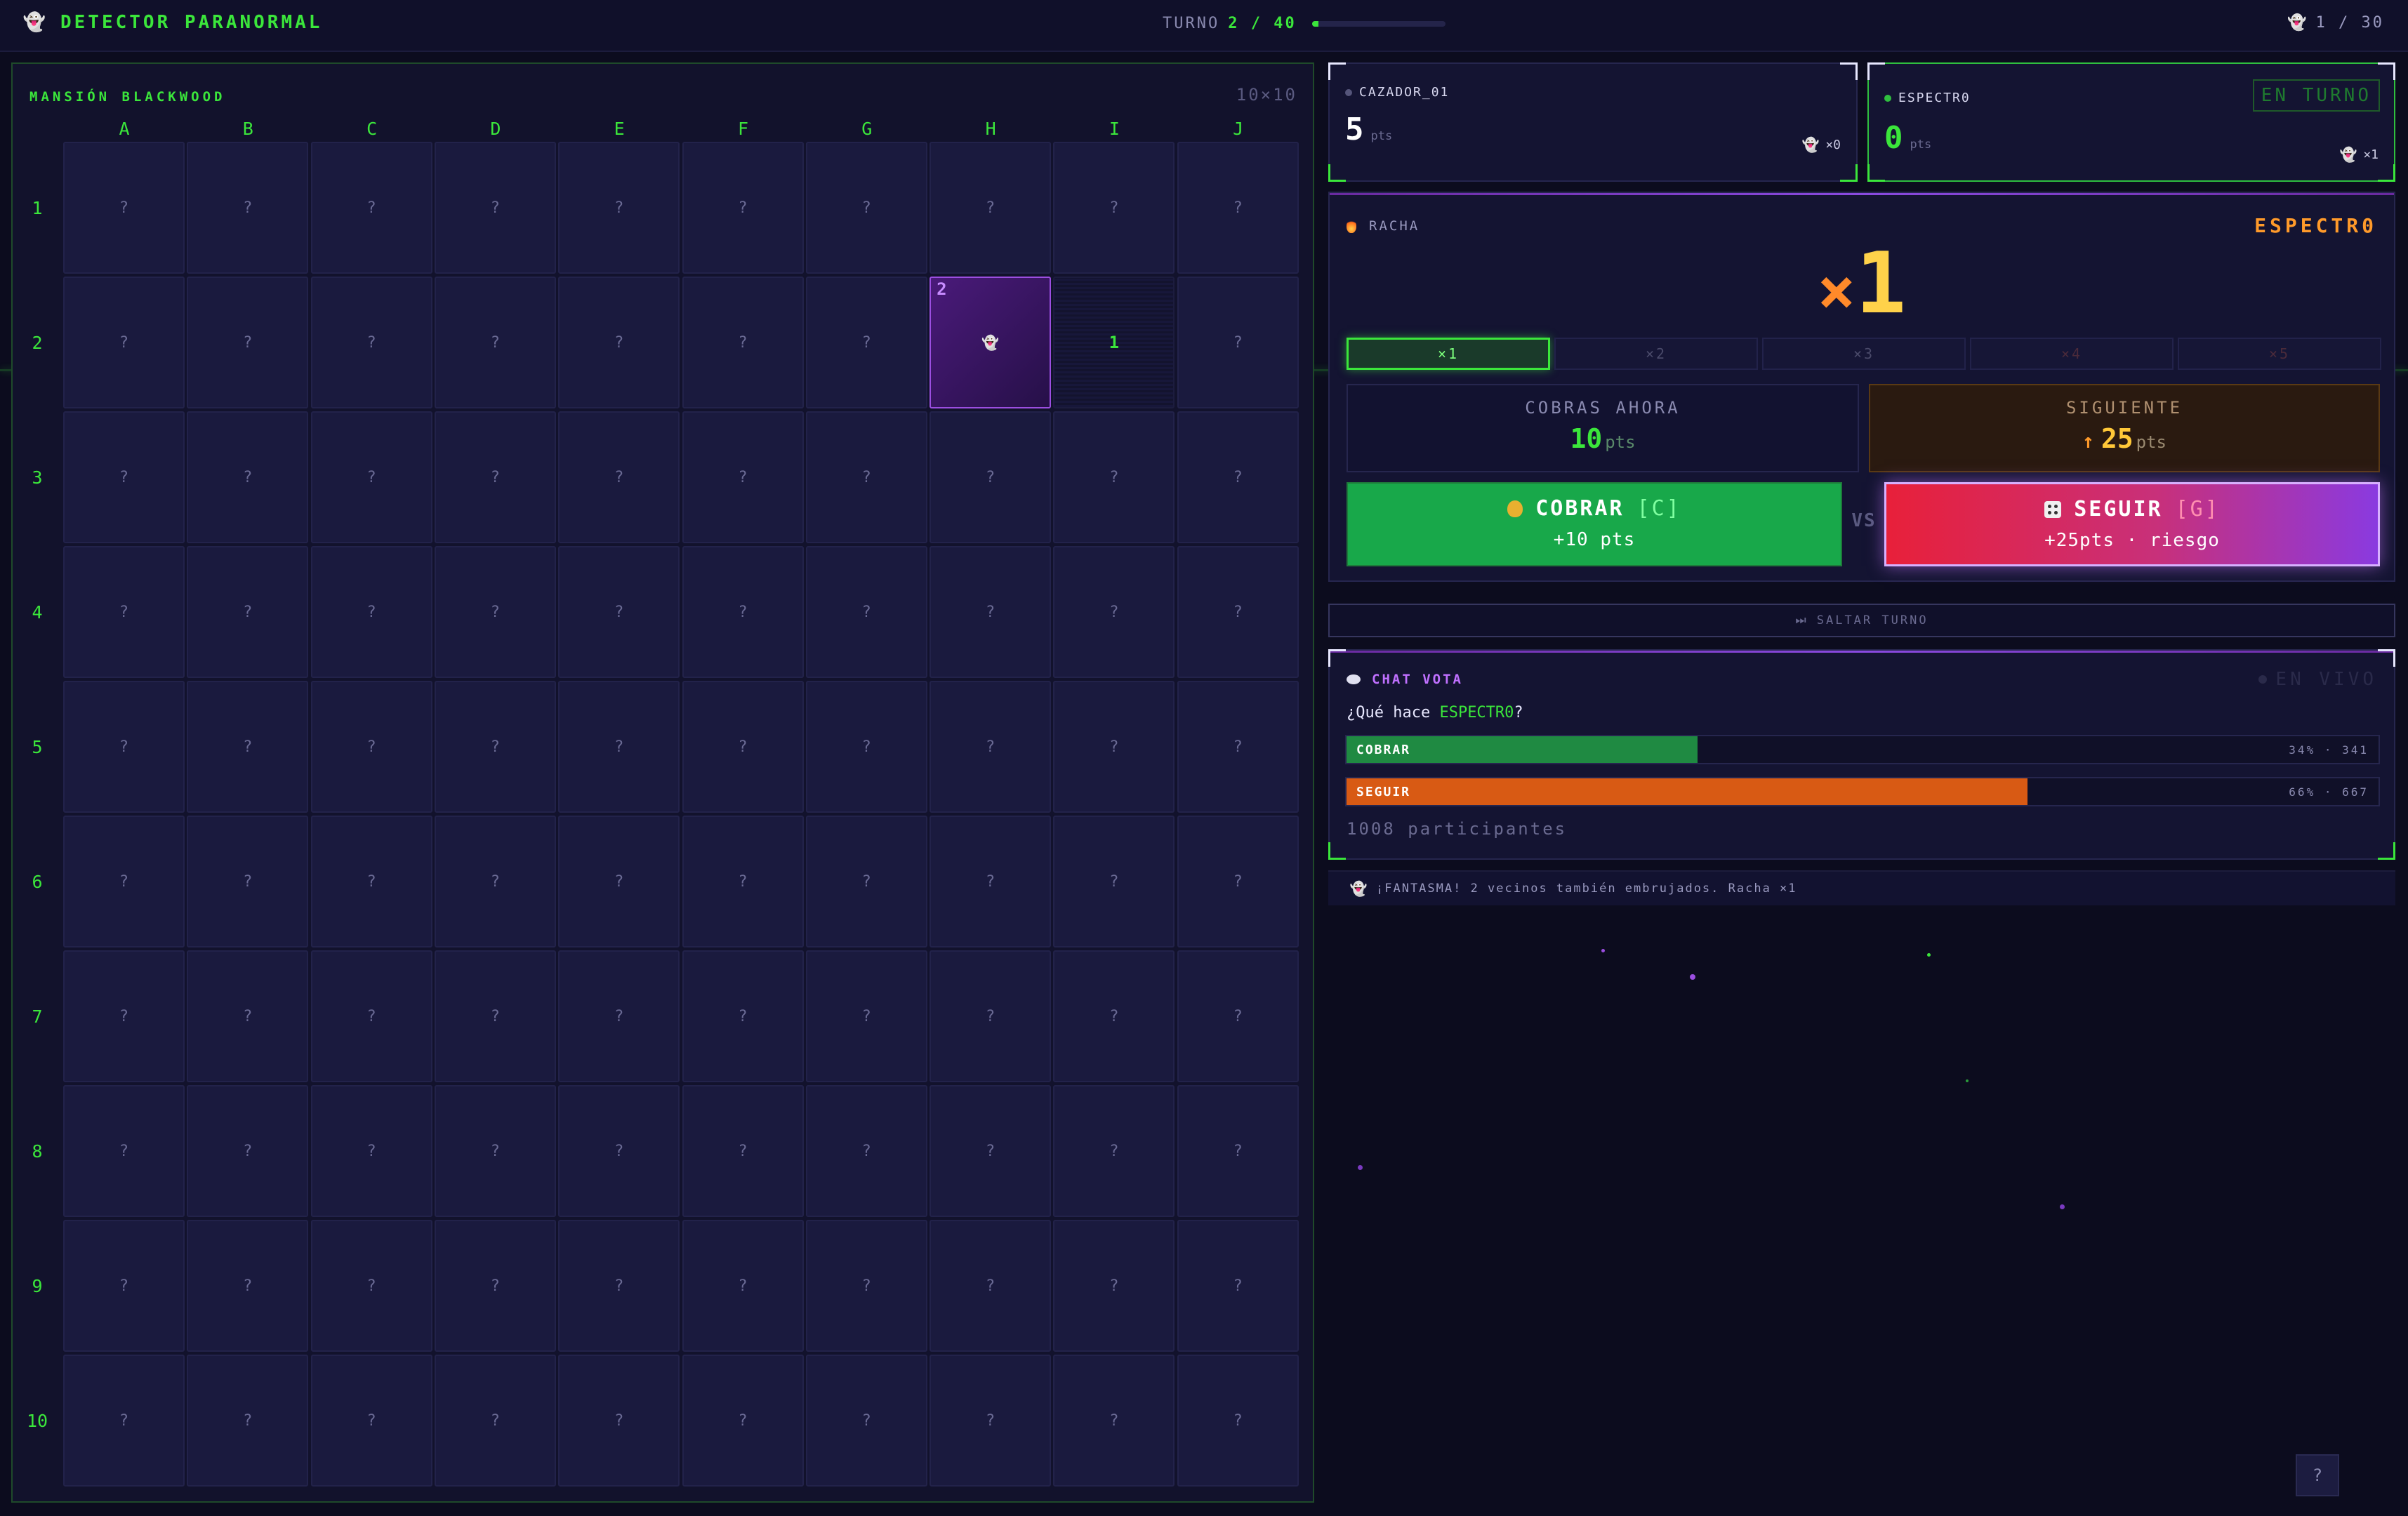  I want to click on board-cell-j3: ?, so click(1238, 477).